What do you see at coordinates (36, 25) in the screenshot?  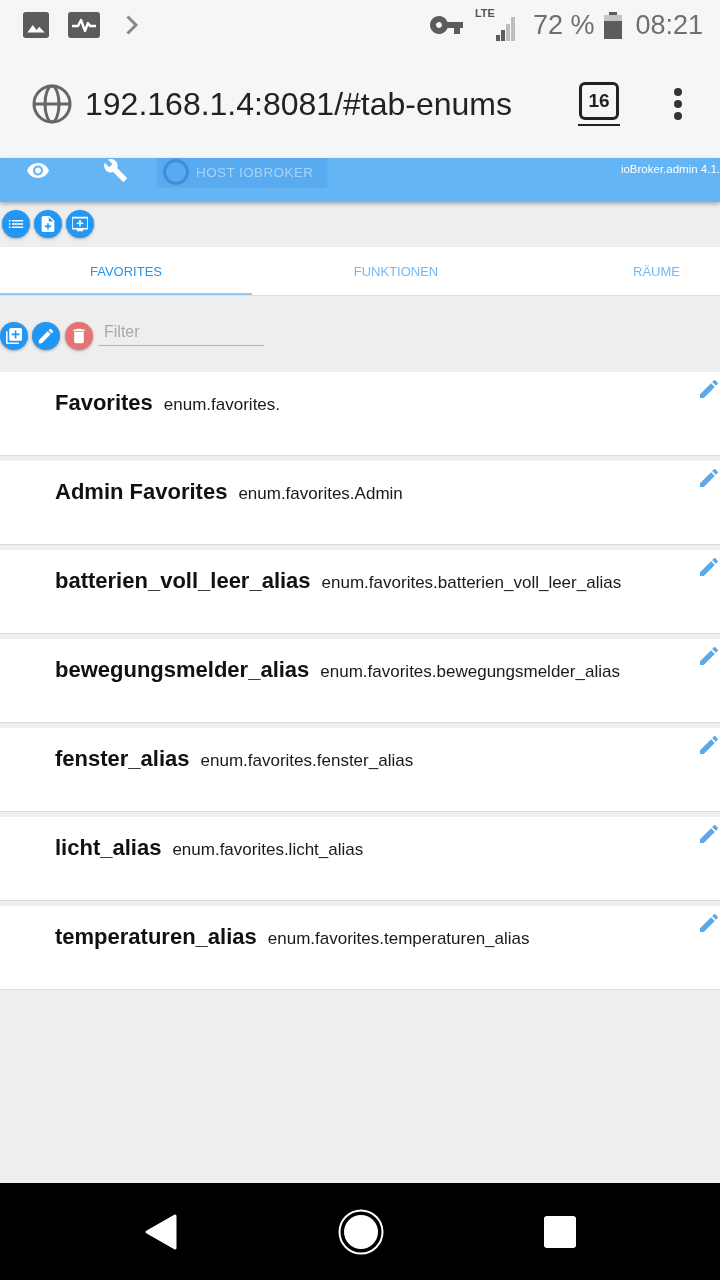 I see `image-icon` at bounding box center [36, 25].